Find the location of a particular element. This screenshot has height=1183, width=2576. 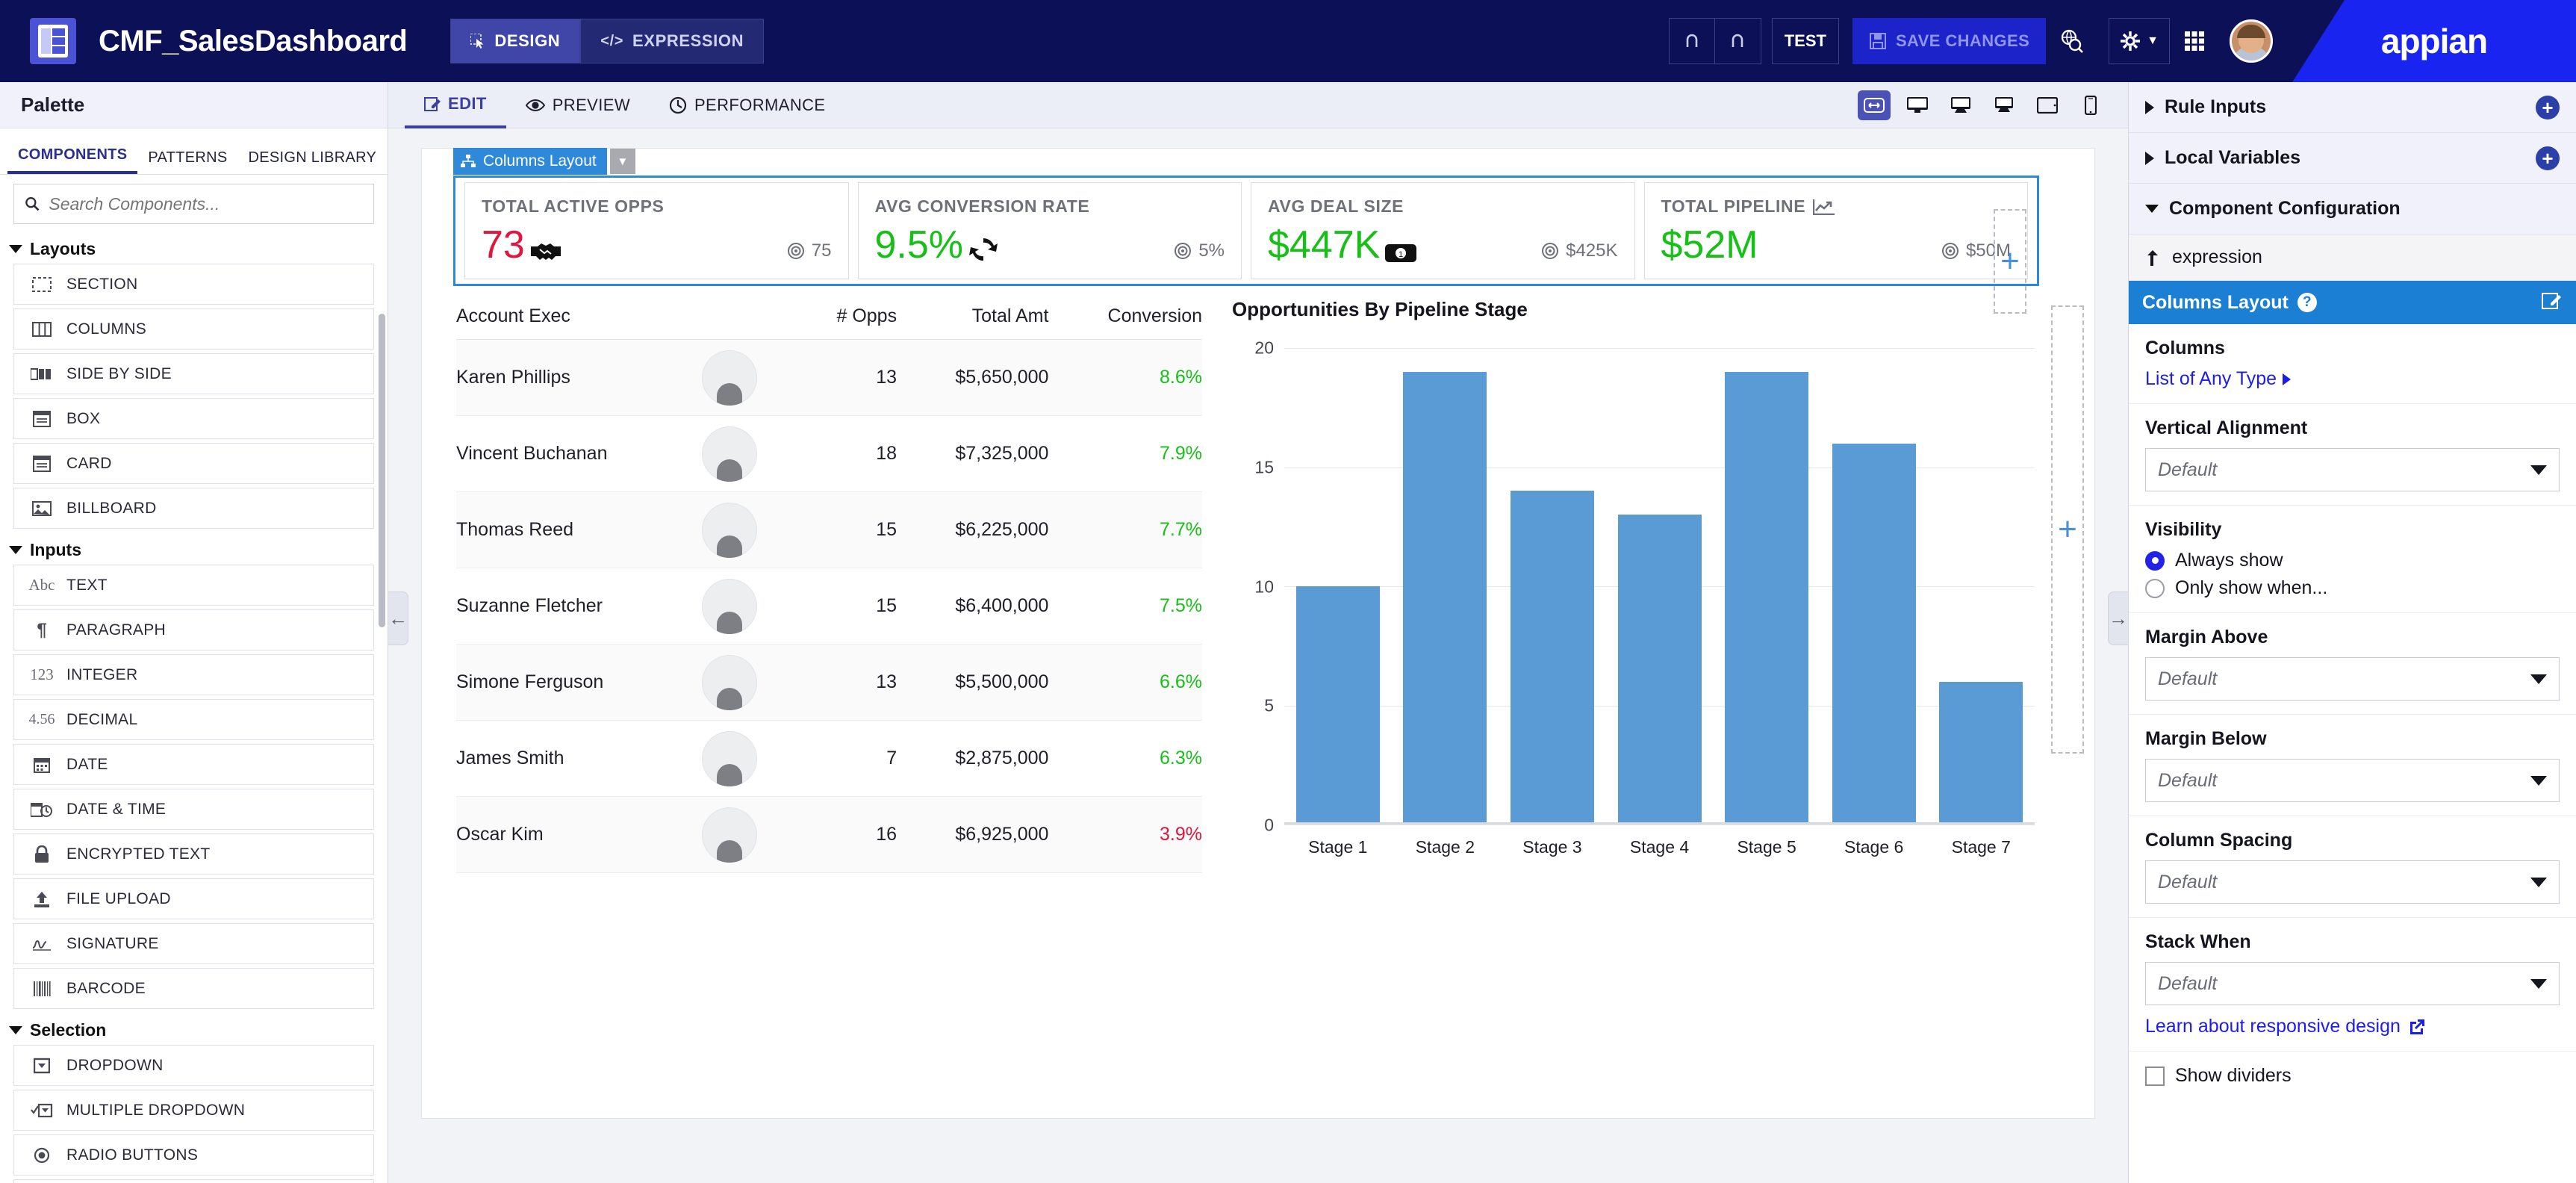

columns-value-link: List of Any Type is located at coordinates (2352, 379).